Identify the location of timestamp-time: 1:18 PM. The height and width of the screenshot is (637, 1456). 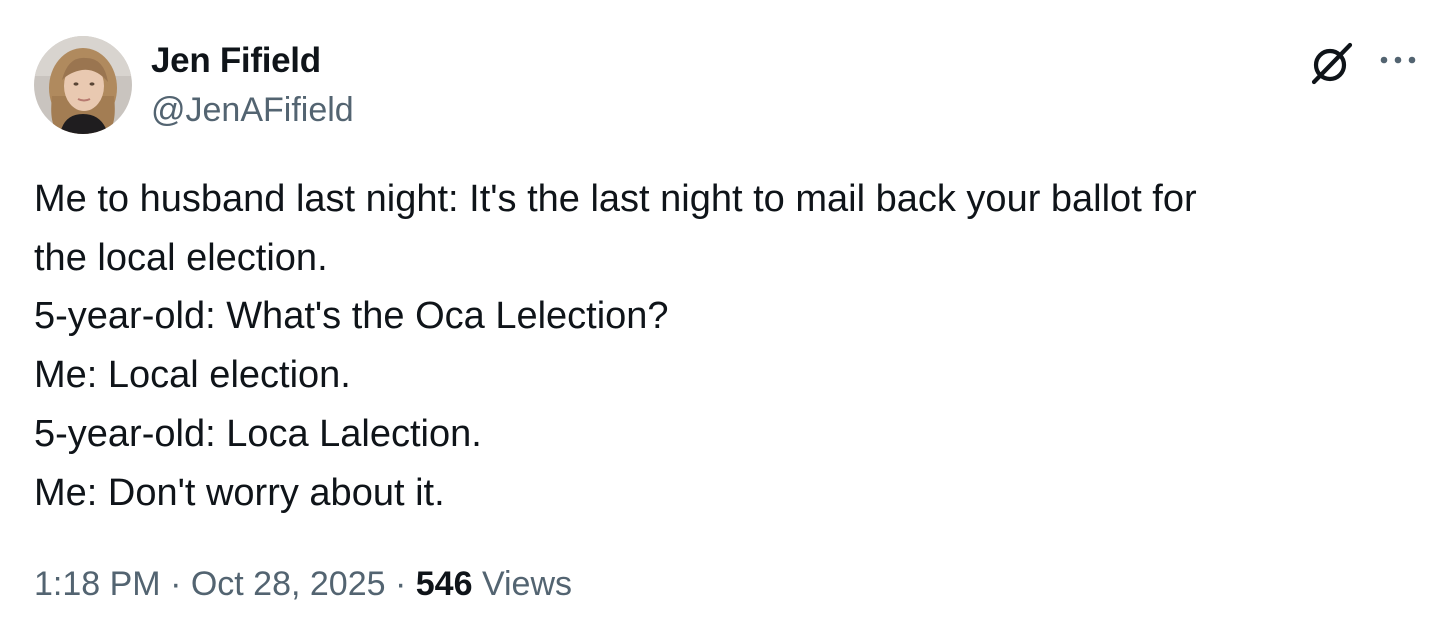
(97, 584).